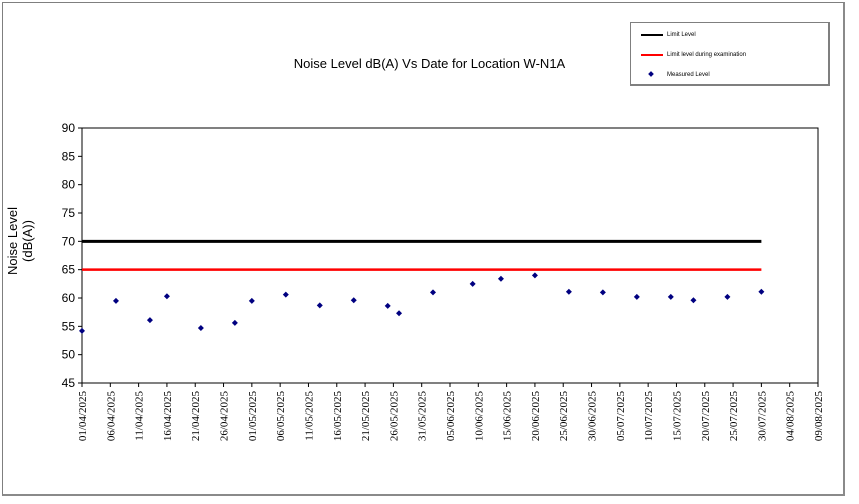 This screenshot has height=504, width=859. I want to click on x-tick-label: 15/07/2025, so click(677, 416).